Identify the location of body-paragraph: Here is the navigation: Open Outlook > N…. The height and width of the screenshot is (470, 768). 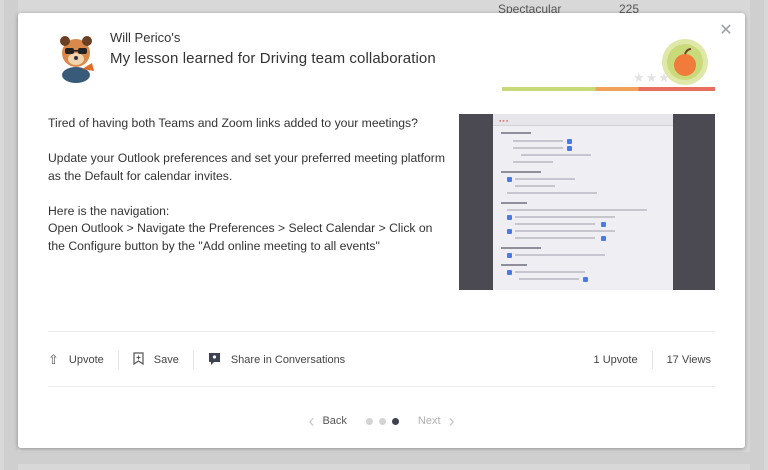
(240, 228).